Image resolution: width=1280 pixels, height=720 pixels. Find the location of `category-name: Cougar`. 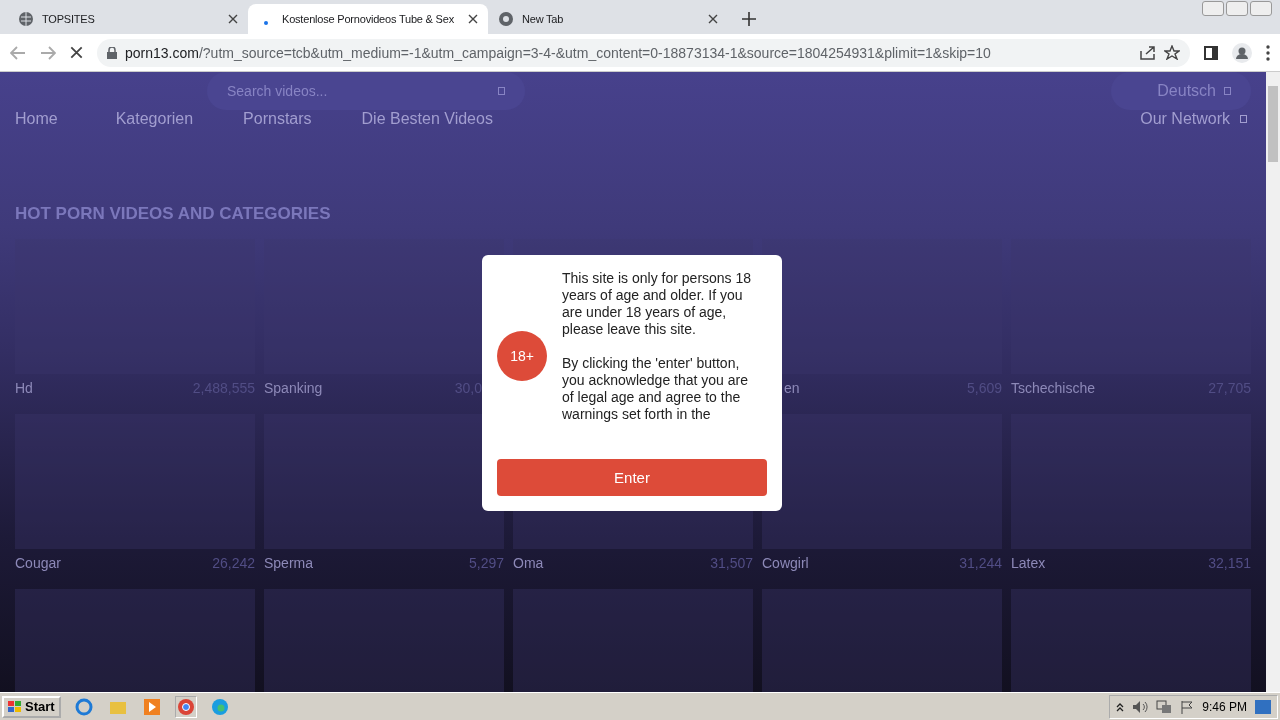

category-name: Cougar is located at coordinates (38, 563).